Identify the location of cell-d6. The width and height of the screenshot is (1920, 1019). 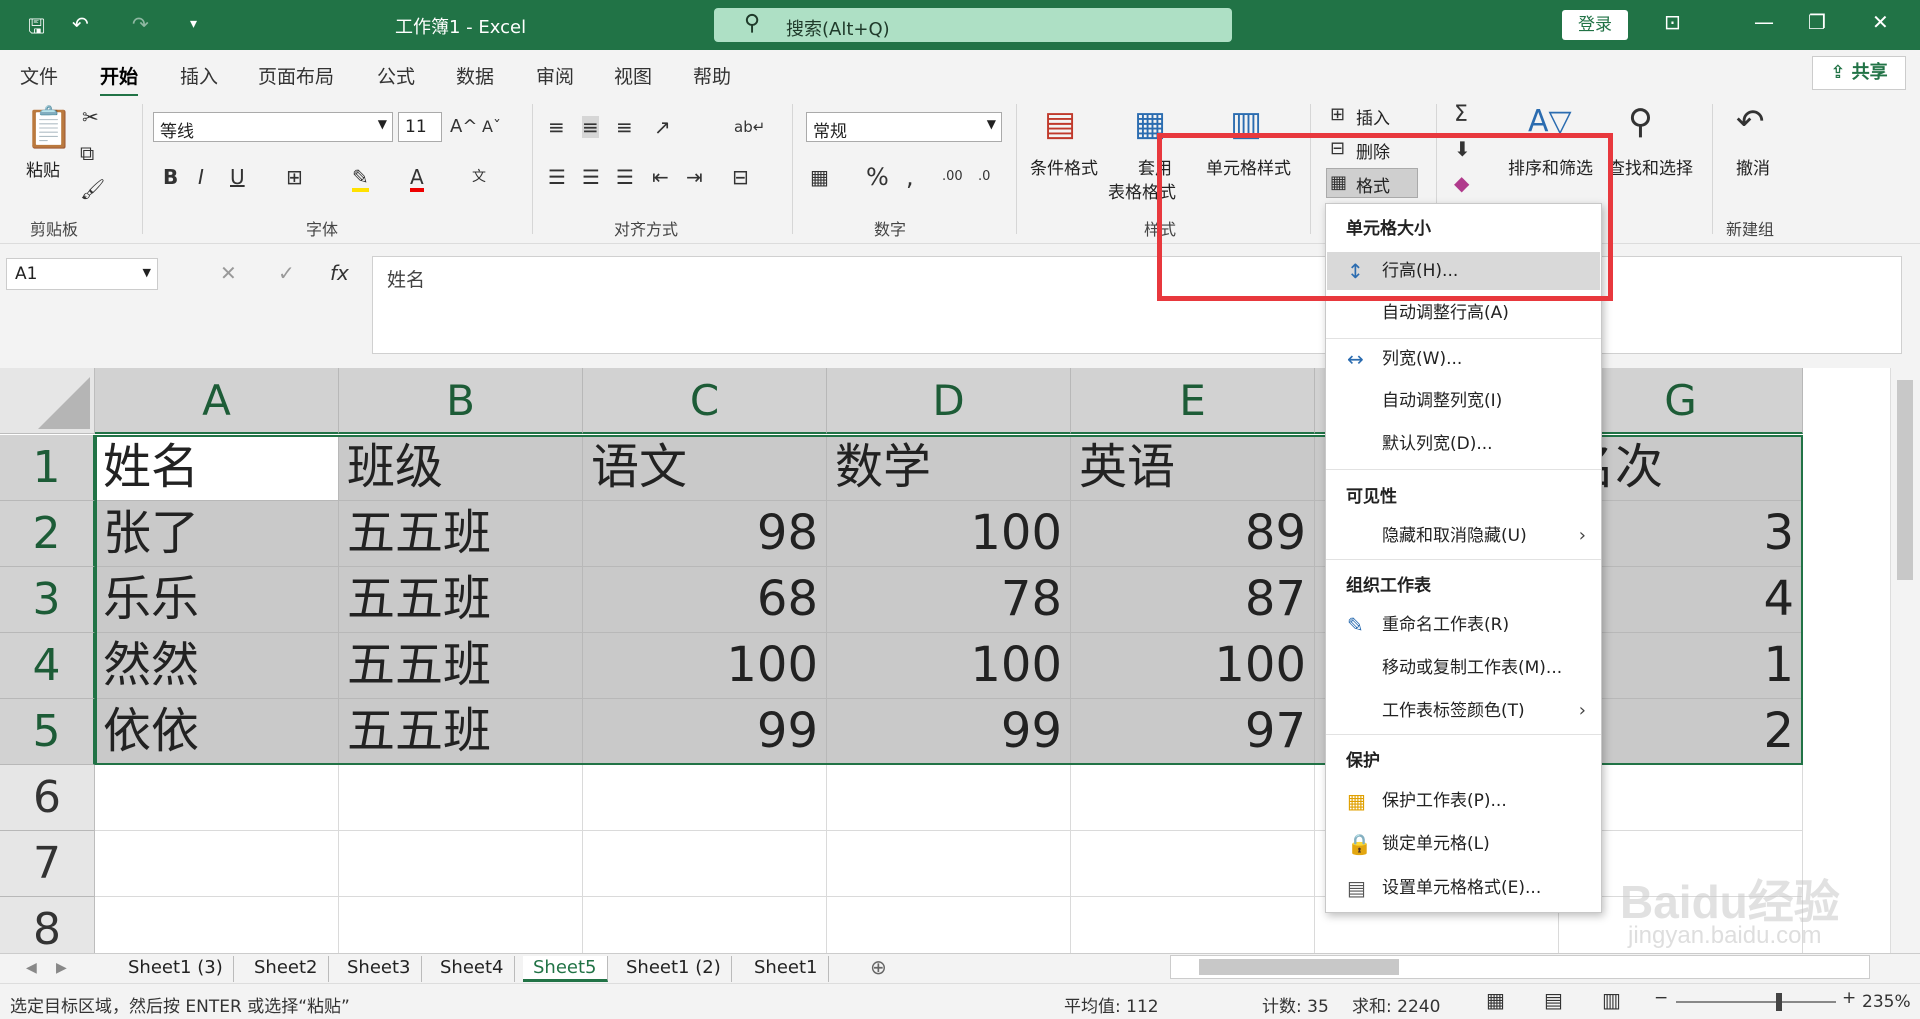
(949, 798).